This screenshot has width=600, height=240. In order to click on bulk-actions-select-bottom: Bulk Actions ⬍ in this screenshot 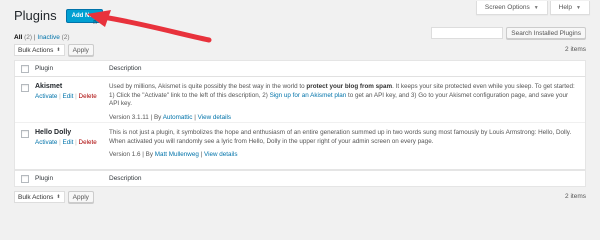, I will do `click(39, 197)`.